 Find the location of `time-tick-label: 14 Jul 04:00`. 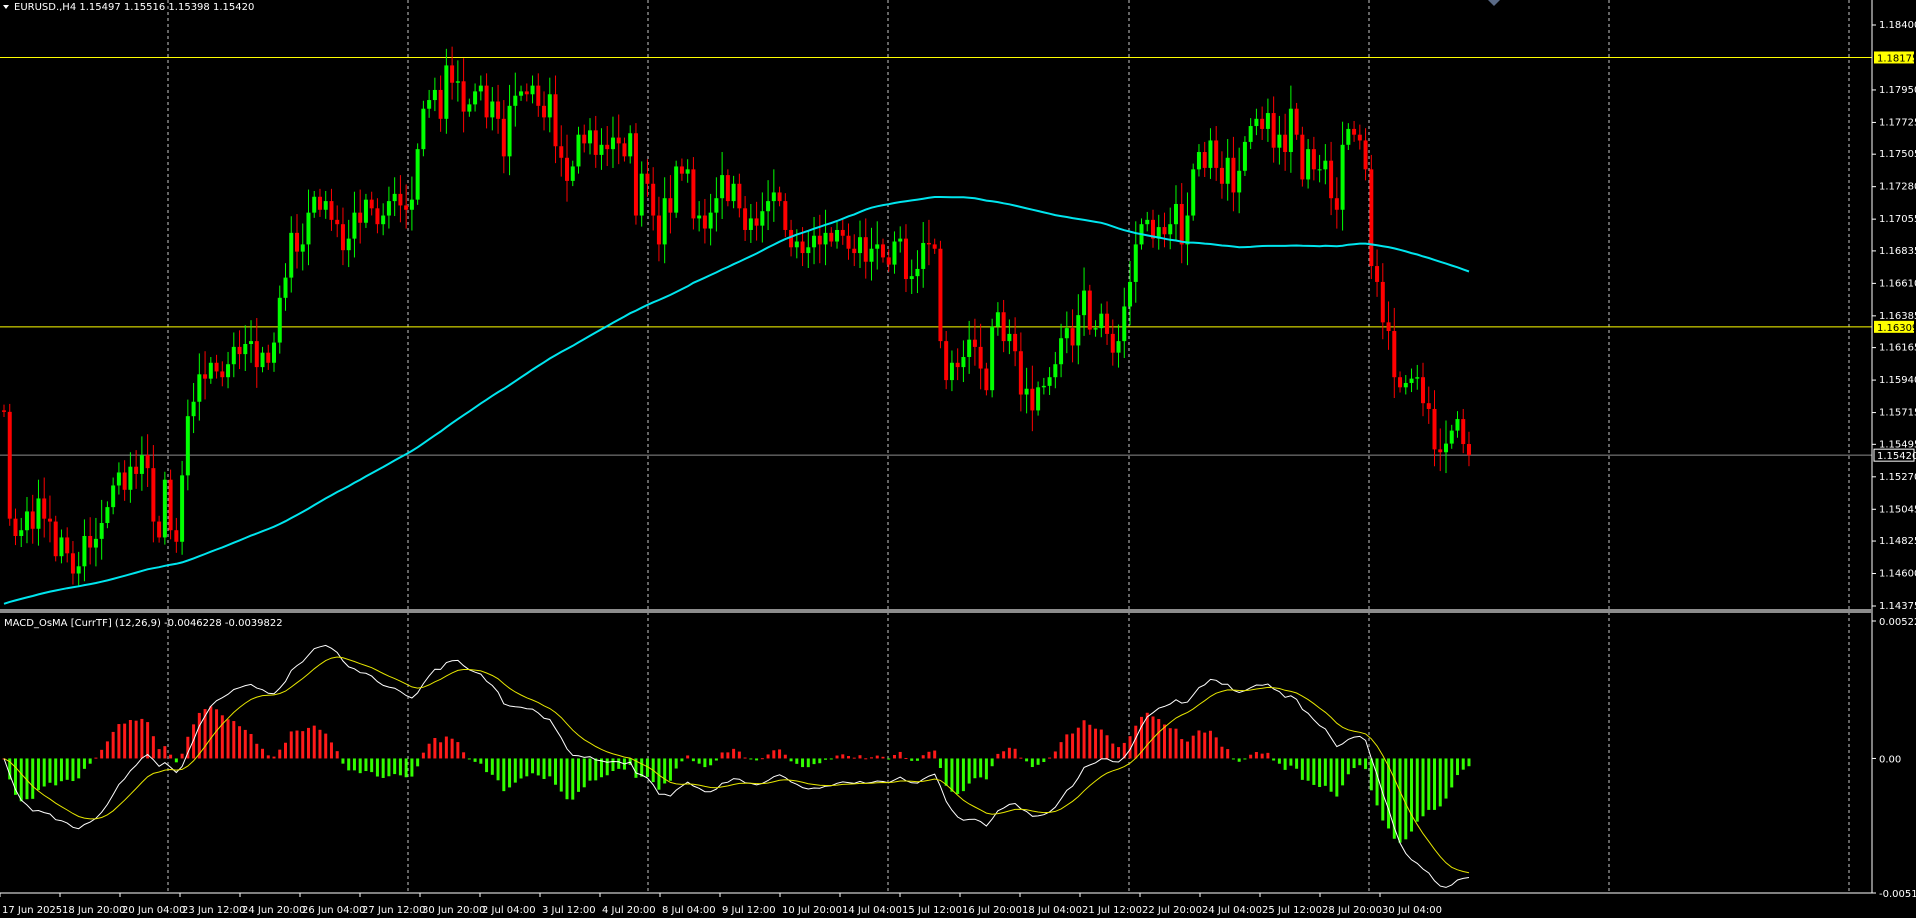

time-tick-label: 14 Jul 04:00 is located at coordinates (872, 910).